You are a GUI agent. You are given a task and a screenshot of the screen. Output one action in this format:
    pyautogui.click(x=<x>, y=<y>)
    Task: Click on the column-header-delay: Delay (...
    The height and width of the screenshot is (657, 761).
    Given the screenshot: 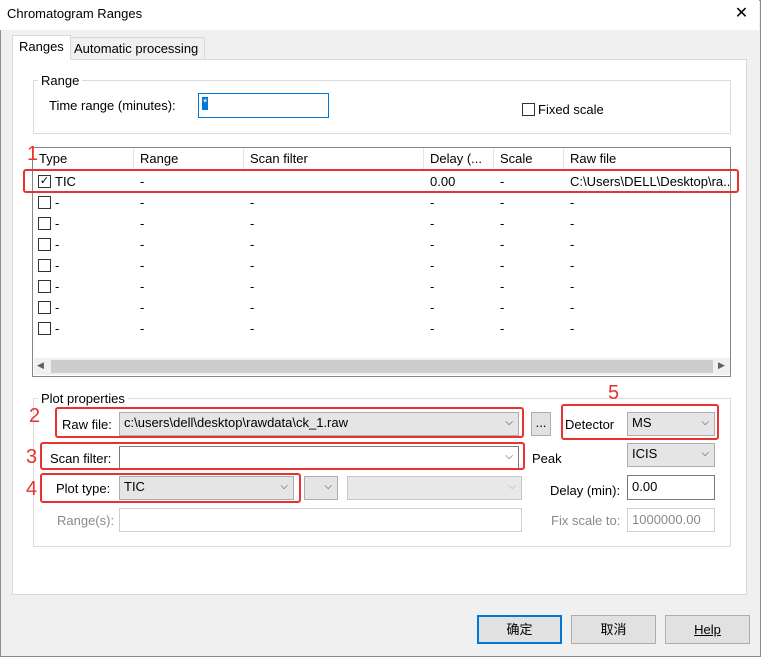 What is the action you would take?
    pyautogui.click(x=459, y=159)
    